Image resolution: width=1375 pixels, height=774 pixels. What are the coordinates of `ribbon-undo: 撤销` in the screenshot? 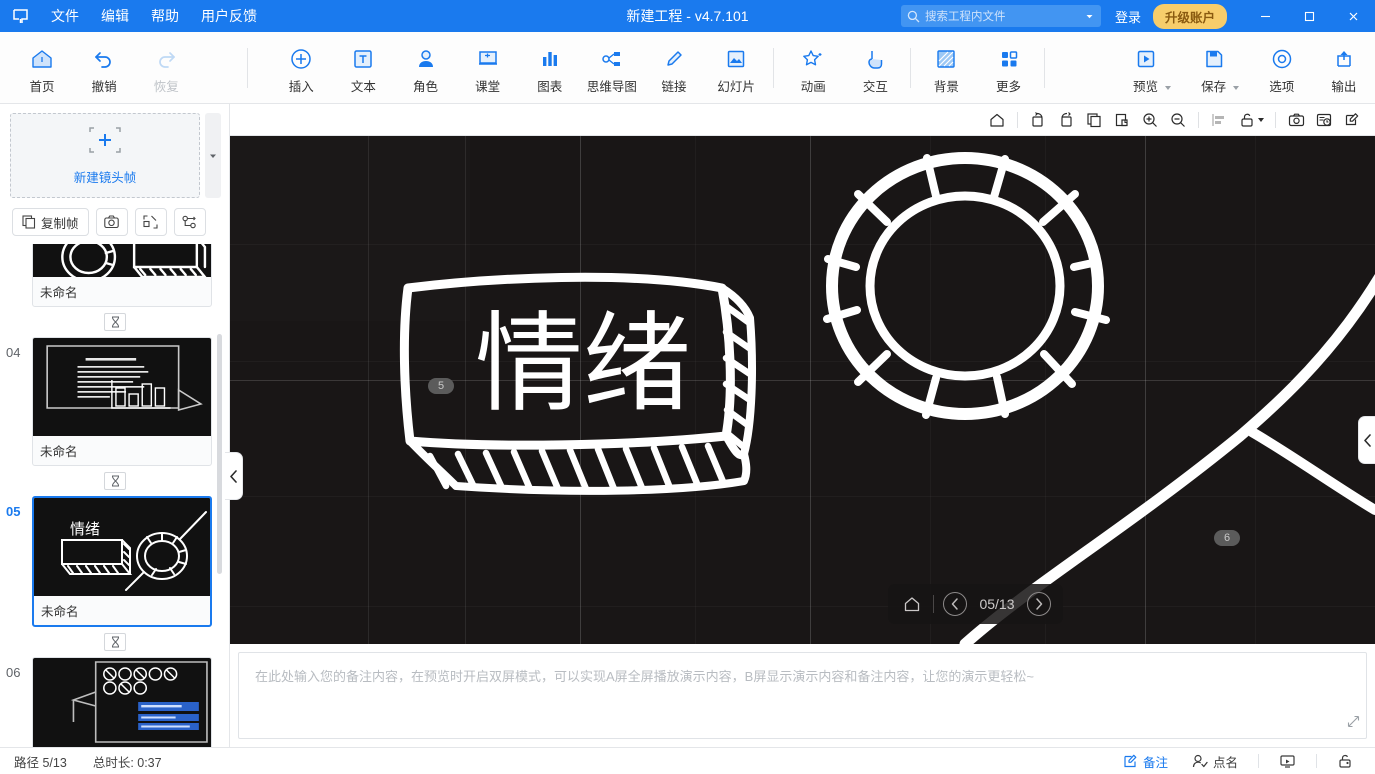 It's located at (104, 68).